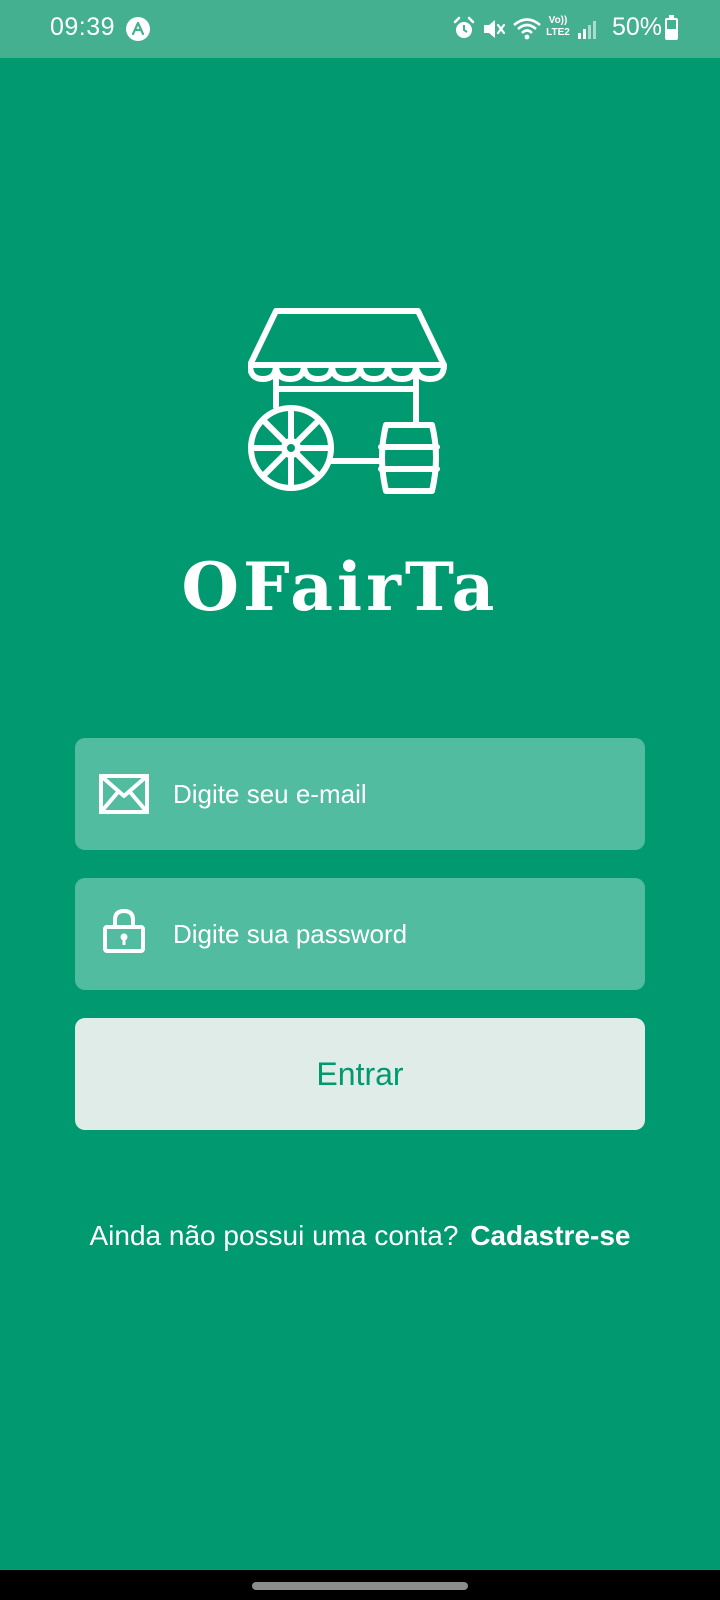 The height and width of the screenshot is (1600, 720). I want to click on app-notification-icon, so click(138, 29).